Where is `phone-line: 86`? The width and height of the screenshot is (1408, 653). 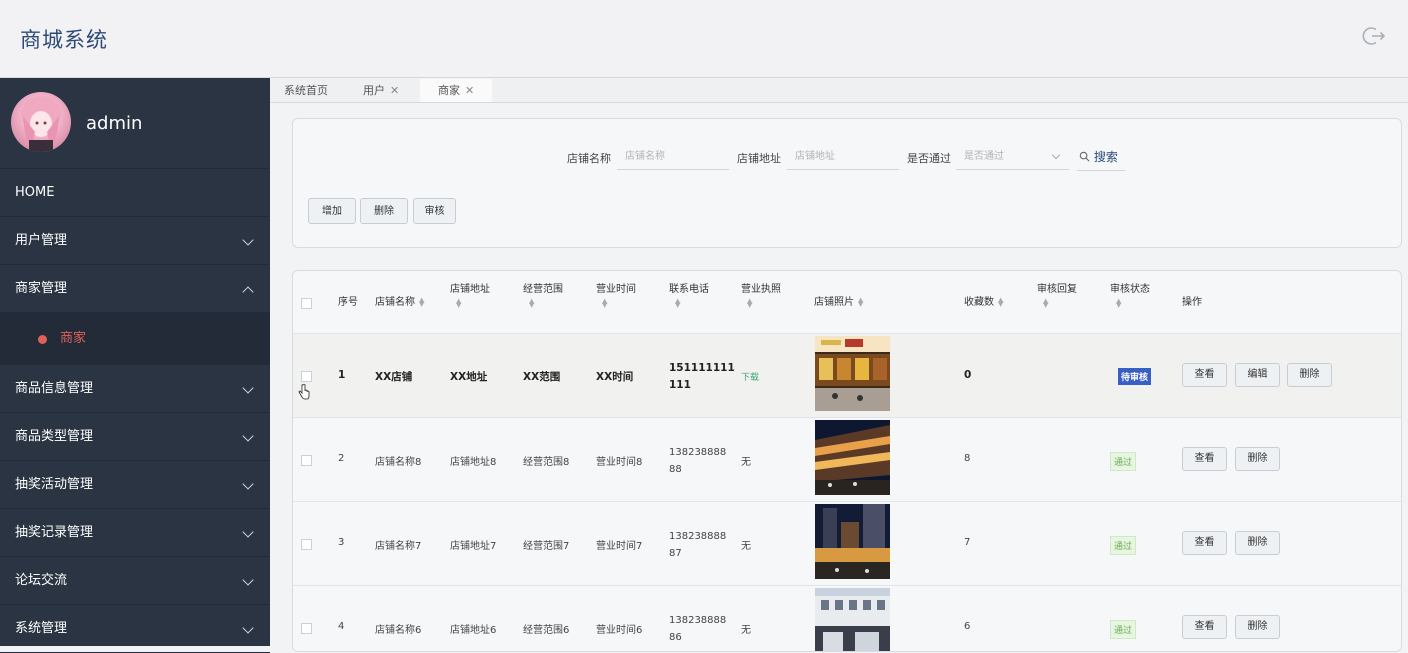
phone-line: 86 is located at coordinates (675, 637).